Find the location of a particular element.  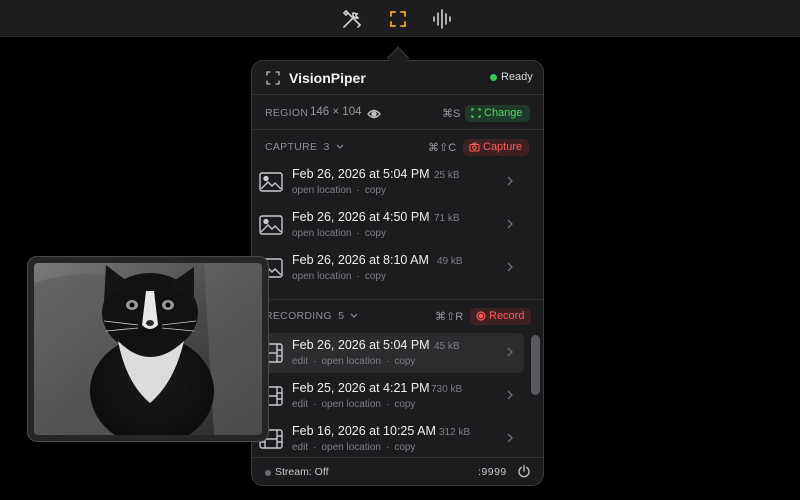

capture-header: CAPTURE 3 ⌘⇧C Capture is located at coordinates (397, 146).